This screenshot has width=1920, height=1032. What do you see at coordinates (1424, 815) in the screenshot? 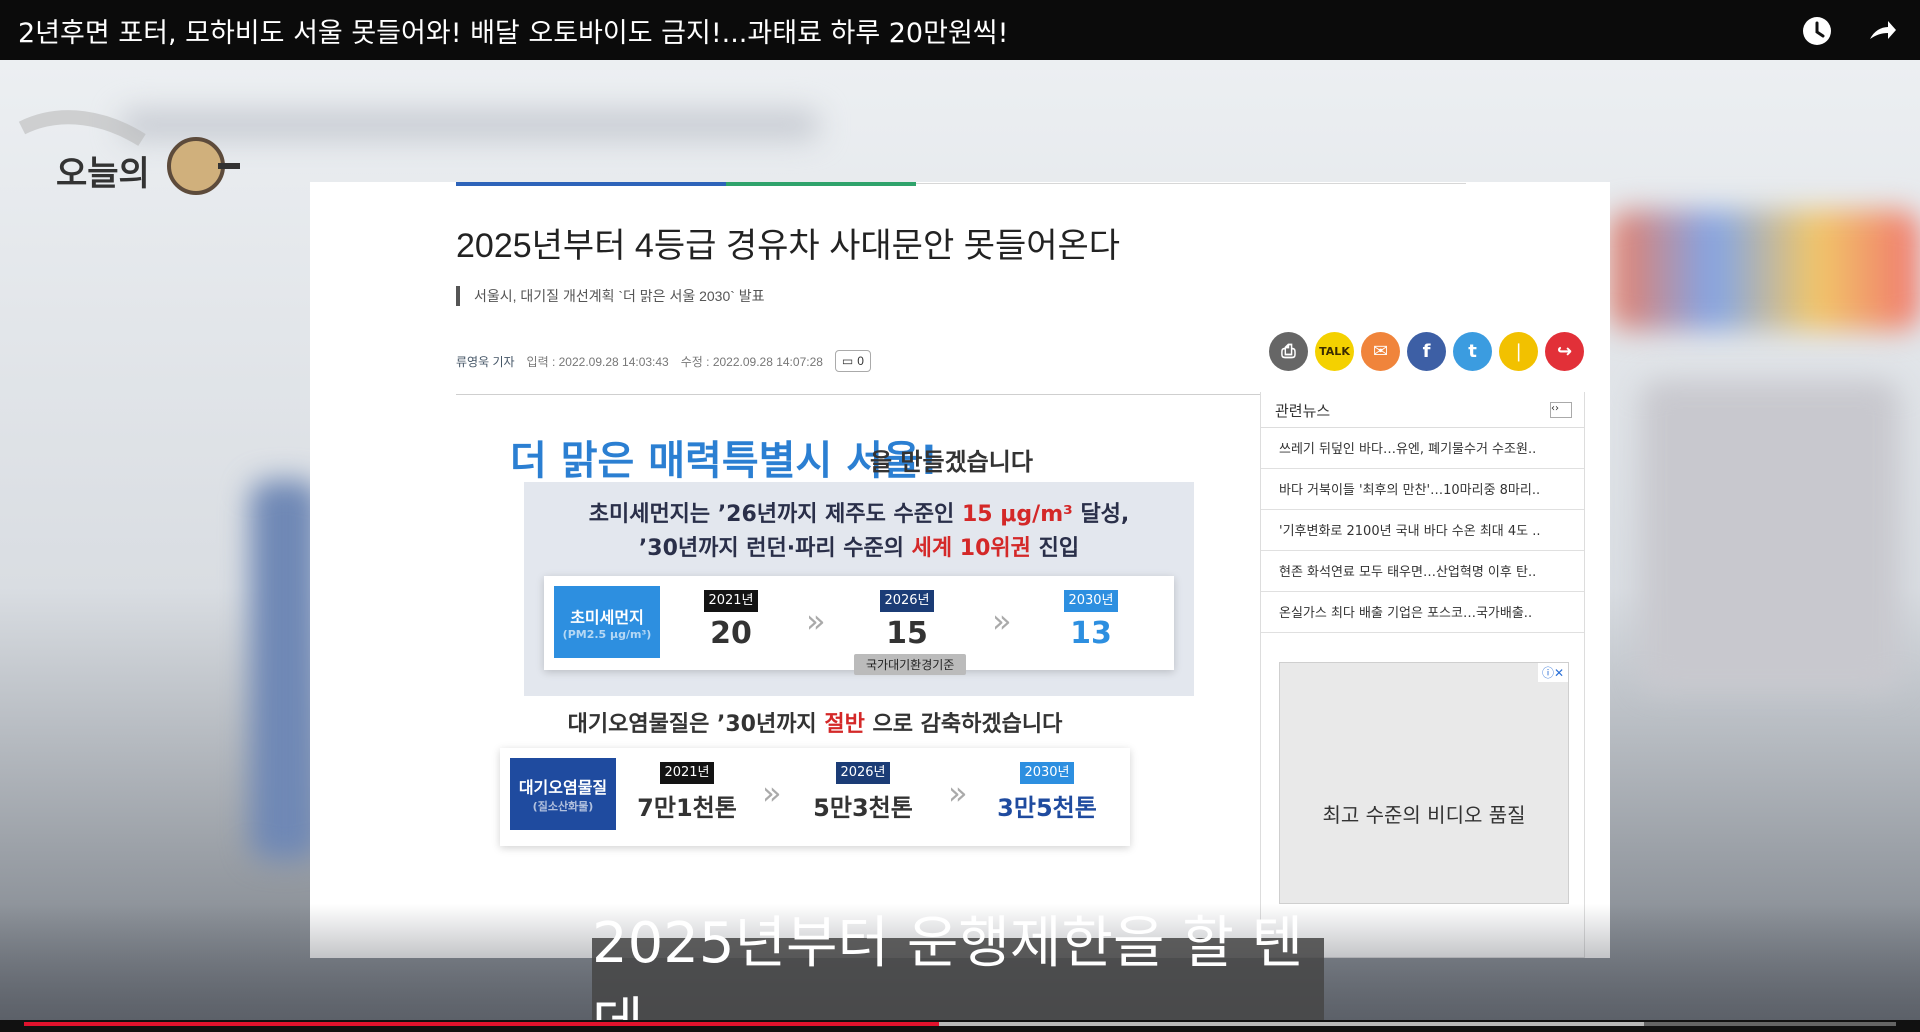
I see `ad-text: 최고 수준의 비디오 품질` at bounding box center [1424, 815].